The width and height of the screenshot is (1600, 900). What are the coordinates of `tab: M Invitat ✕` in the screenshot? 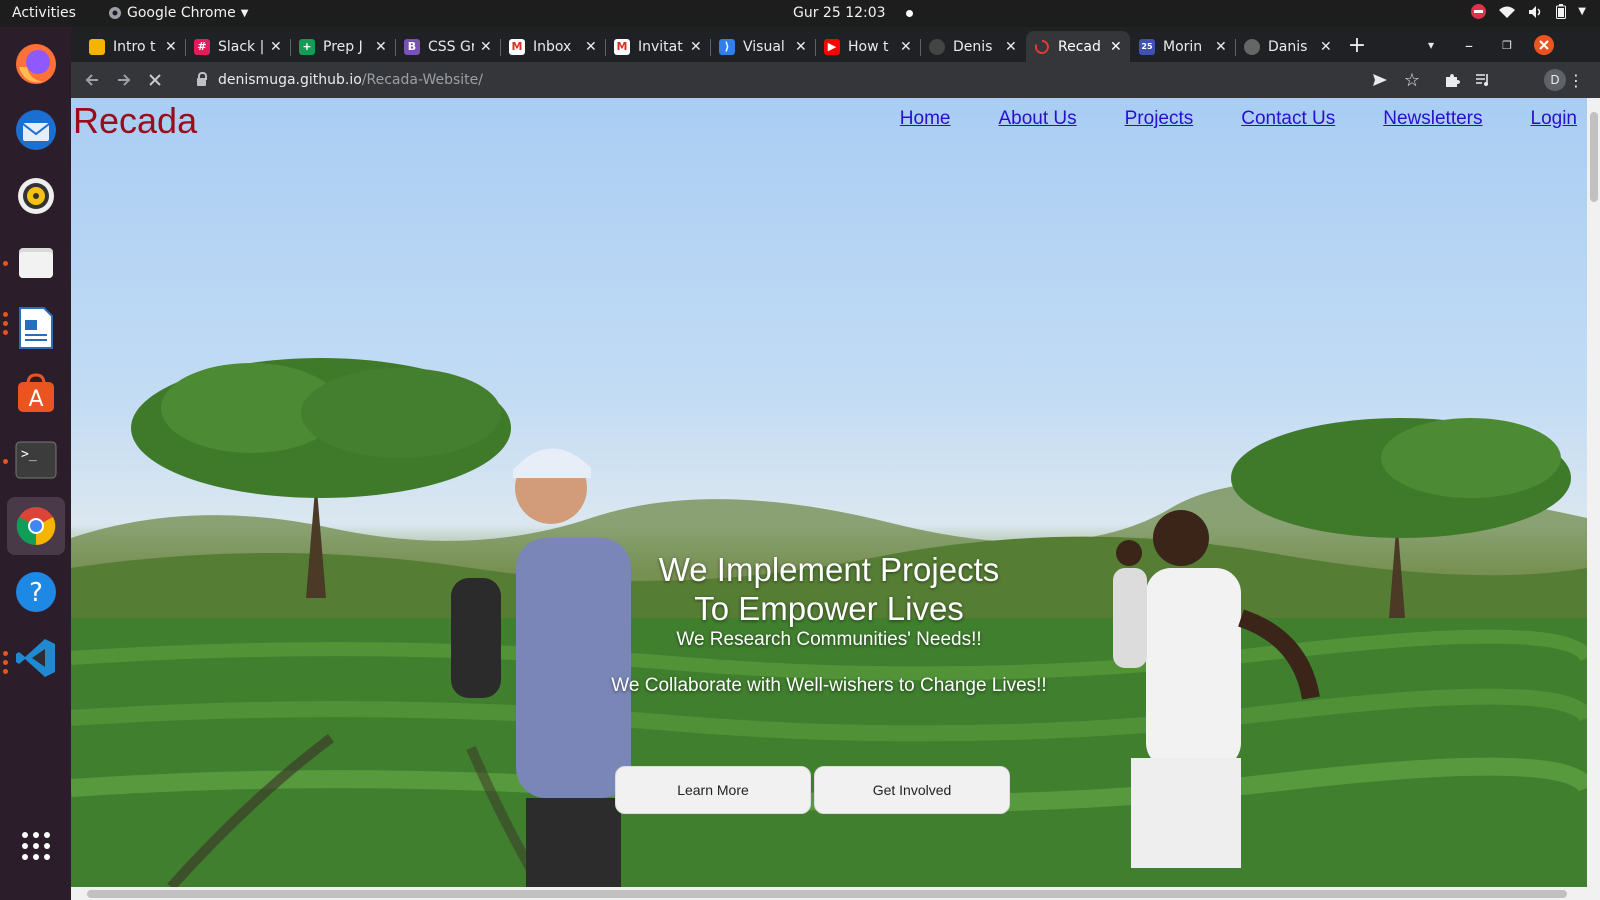 It's located at (658, 46).